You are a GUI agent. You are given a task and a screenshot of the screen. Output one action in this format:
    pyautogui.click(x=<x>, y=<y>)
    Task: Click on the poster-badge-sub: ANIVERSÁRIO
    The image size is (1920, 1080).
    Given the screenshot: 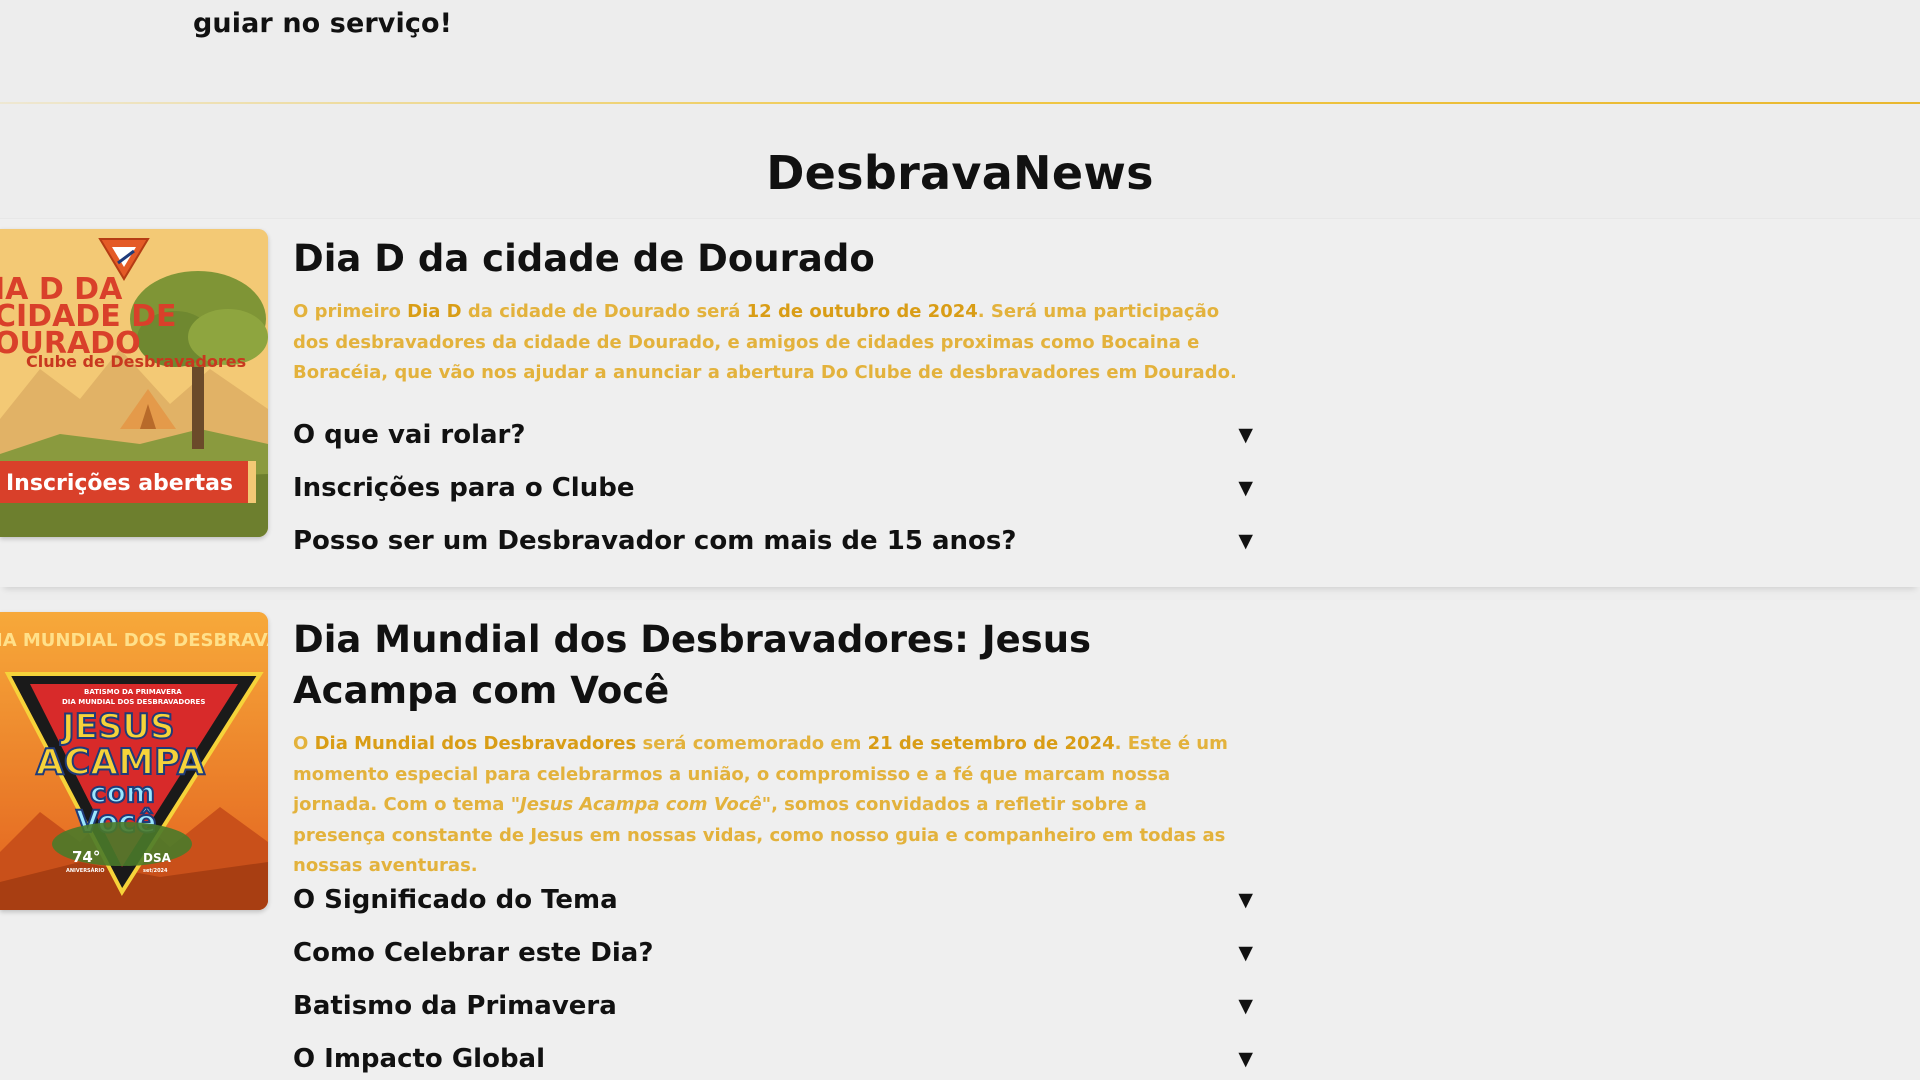 What is the action you would take?
    pyautogui.click(x=85, y=870)
    